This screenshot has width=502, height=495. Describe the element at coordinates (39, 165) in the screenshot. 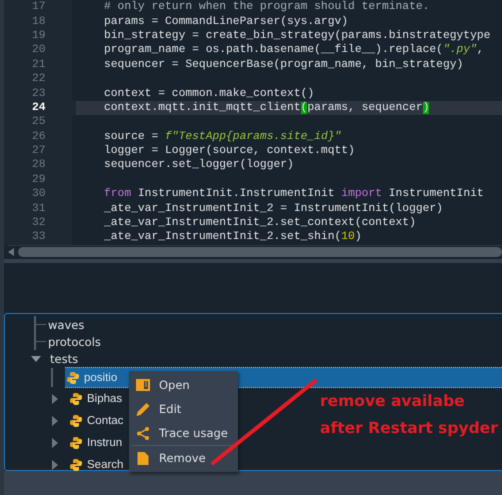

I see `line-number: 28` at that location.